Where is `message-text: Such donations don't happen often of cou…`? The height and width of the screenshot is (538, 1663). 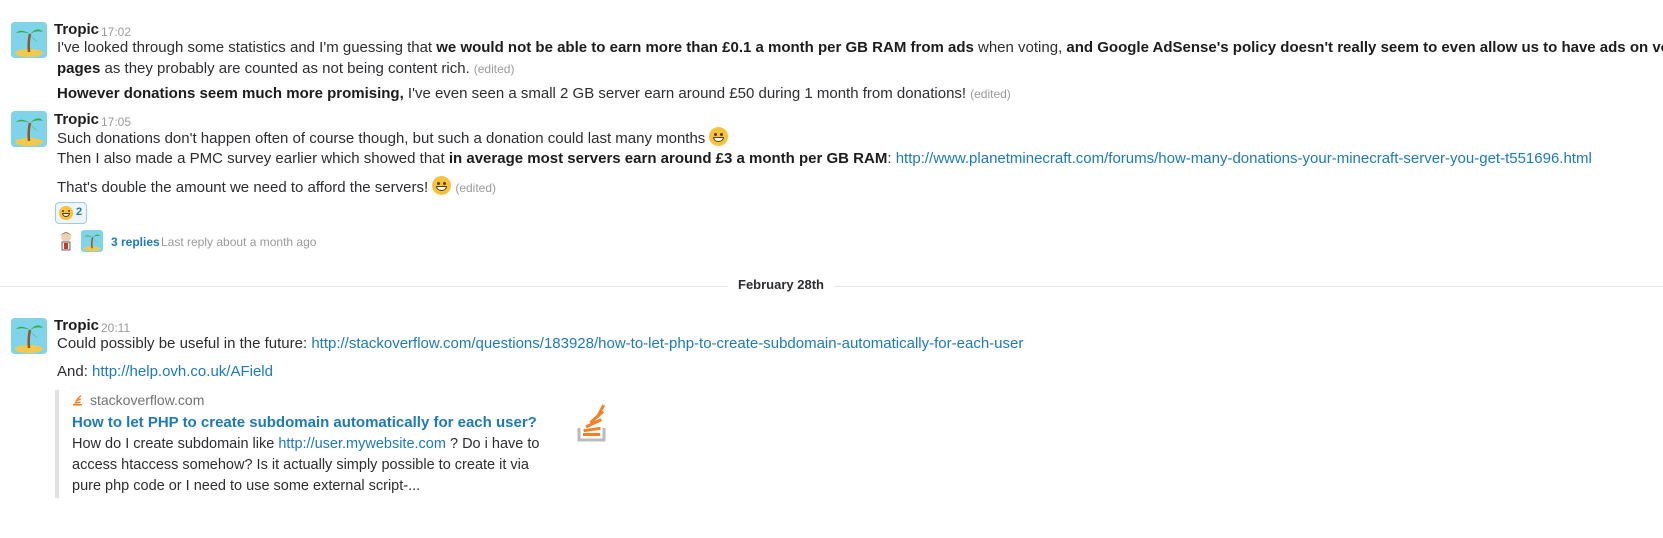 message-text: Such donations don't happen often of cou… is located at coordinates (393, 138).